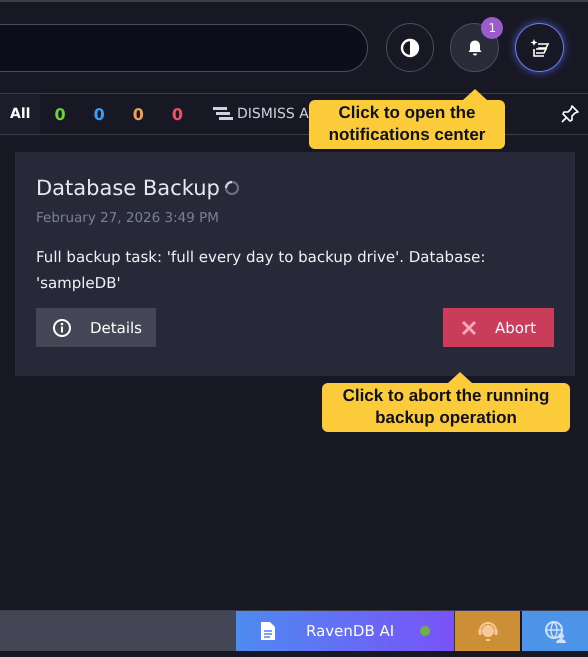  I want to click on notification-title: Database Backup, so click(128, 188).